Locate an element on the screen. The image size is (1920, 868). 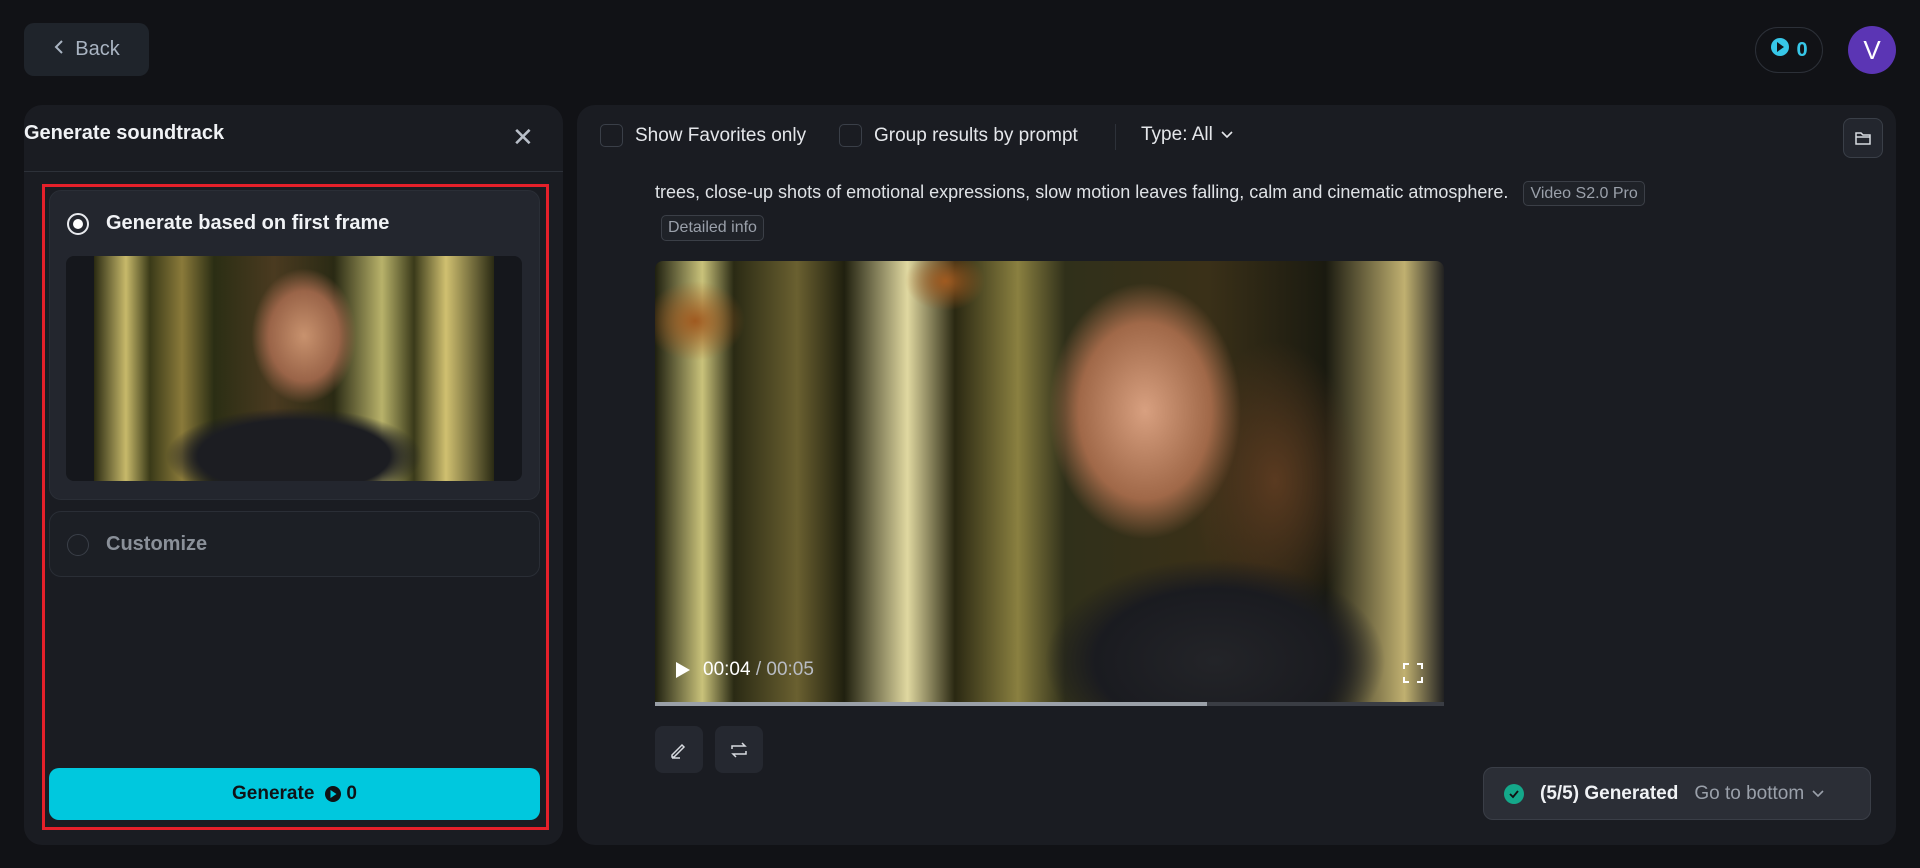
group-checkbox is located at coordinates (850, 135).